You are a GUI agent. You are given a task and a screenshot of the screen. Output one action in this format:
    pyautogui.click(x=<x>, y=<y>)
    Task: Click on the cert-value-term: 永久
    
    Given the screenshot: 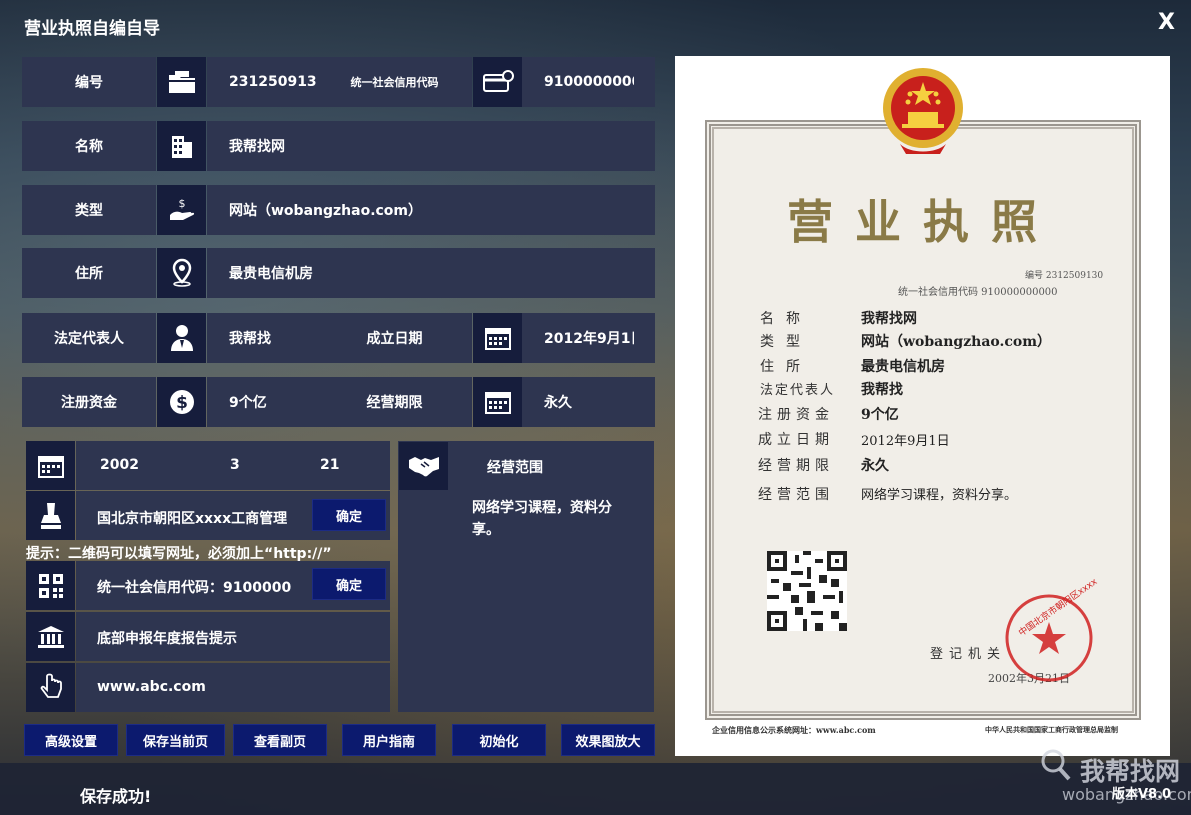 What is the action you would take?
    pyautogui.click(x=875, y=466)
    